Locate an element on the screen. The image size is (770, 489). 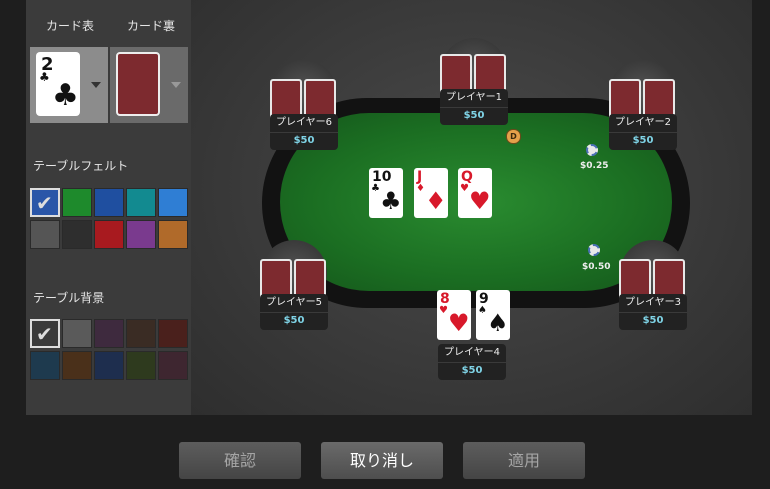
background-swatch: ✔ is located at coordinates (45, 333).